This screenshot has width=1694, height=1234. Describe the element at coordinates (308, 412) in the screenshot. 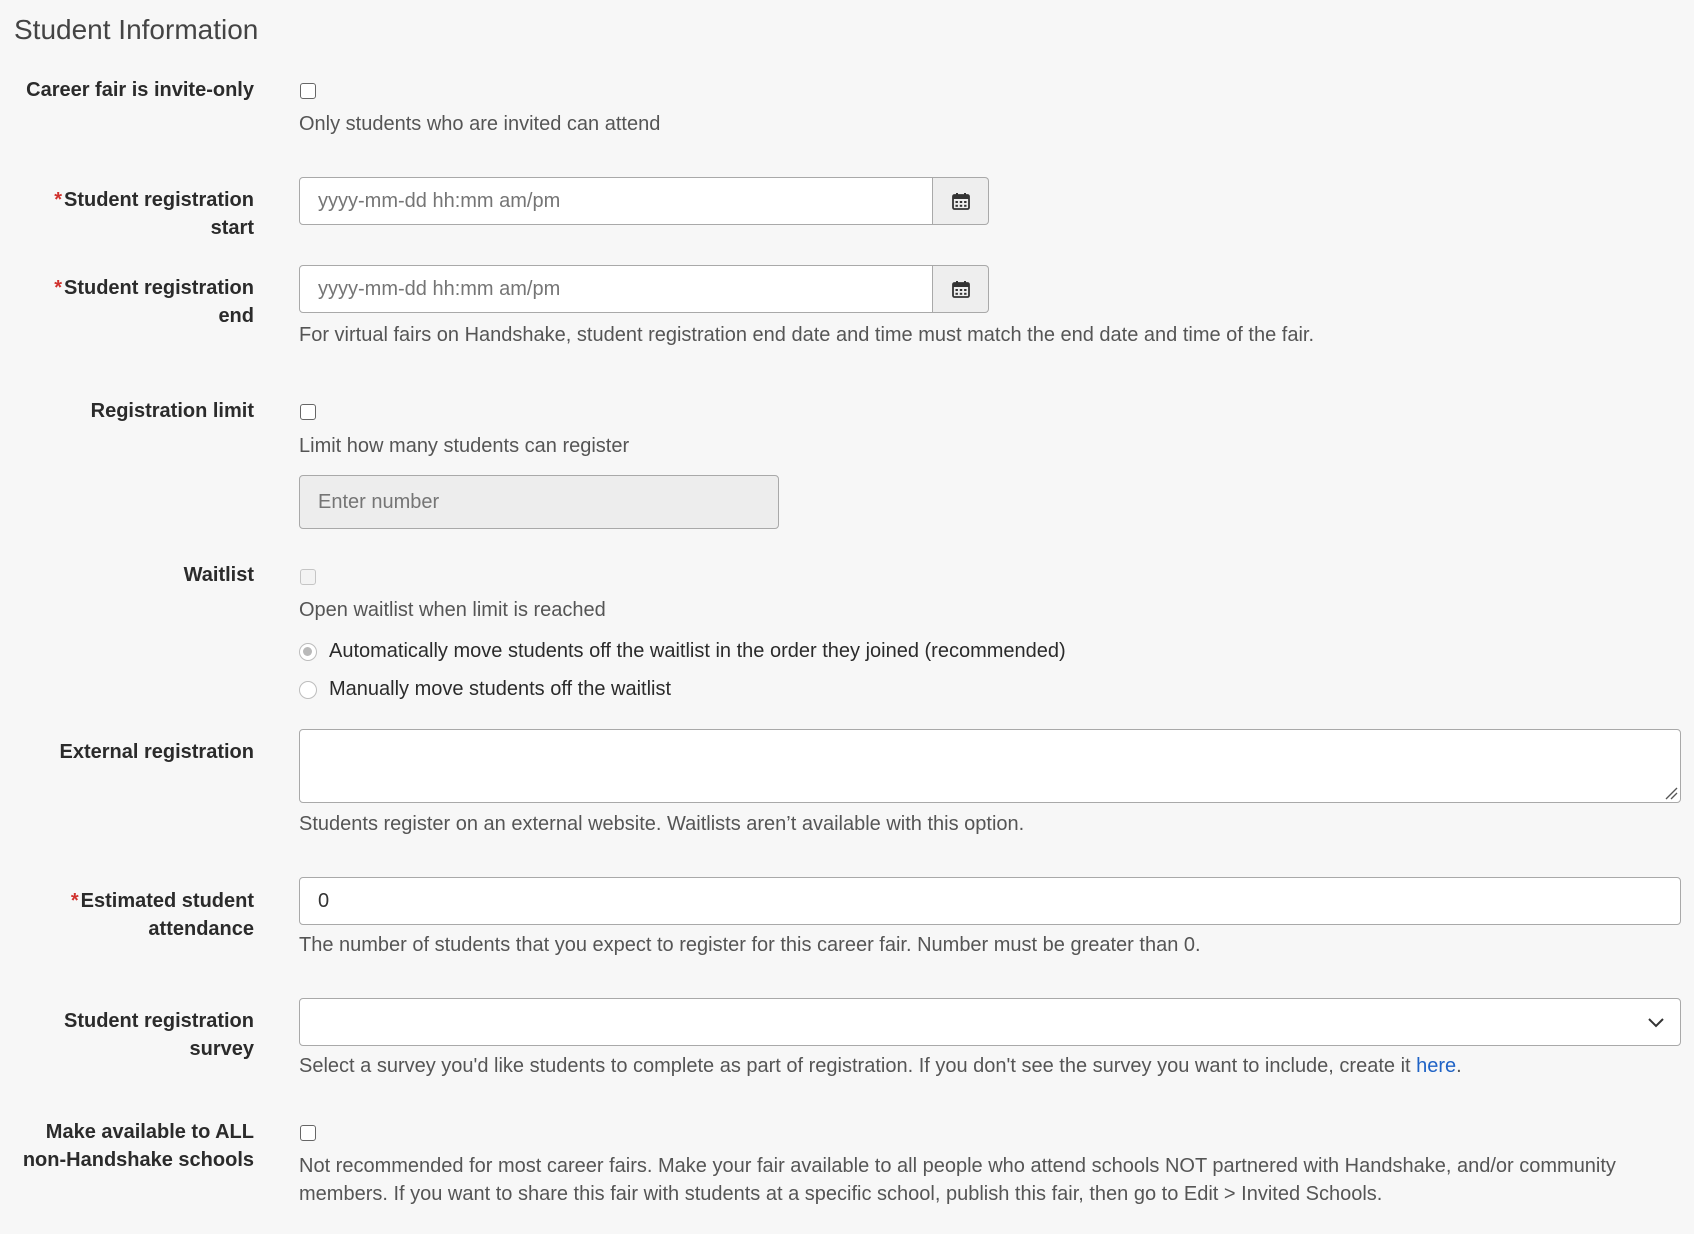

I see `reg-limit-checkbox` at that location.